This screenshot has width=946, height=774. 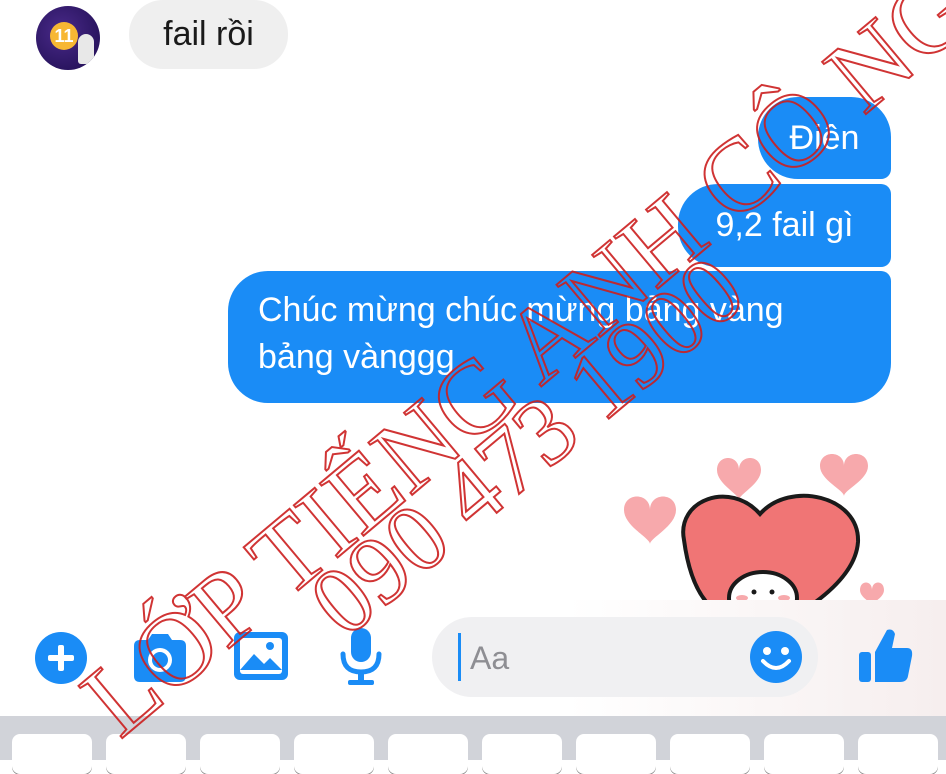 I want to click on text-caret, so click(x=459, y=657).